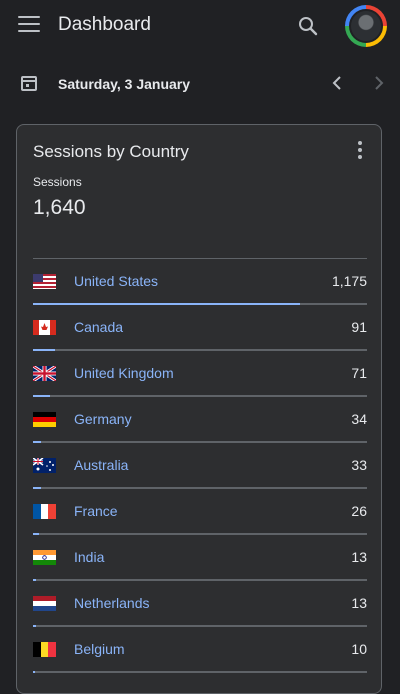 This screenshot has height=694, width=400. Describe the element at coordinates (200, 25) in the screenshot. I see `app-bar: Dashboard` at that location.